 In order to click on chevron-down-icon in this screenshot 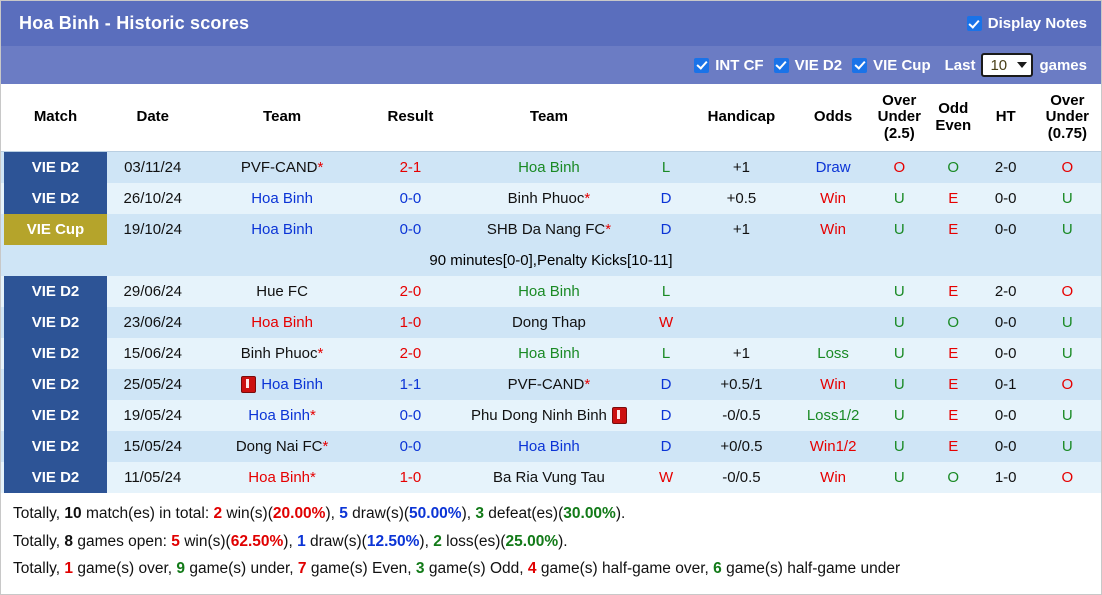, I will do `click(1022, 65)`.